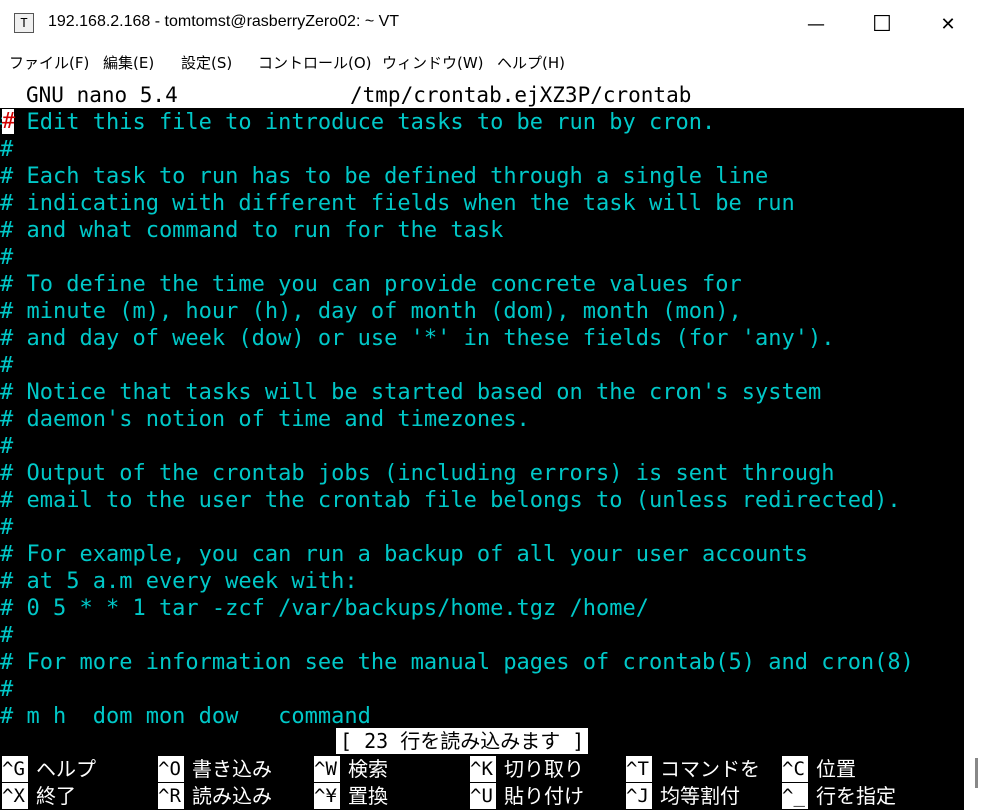  Describe the element at coordinates (56, 796) in the screenshot. I see `shortcut-label: 終了` at that location.